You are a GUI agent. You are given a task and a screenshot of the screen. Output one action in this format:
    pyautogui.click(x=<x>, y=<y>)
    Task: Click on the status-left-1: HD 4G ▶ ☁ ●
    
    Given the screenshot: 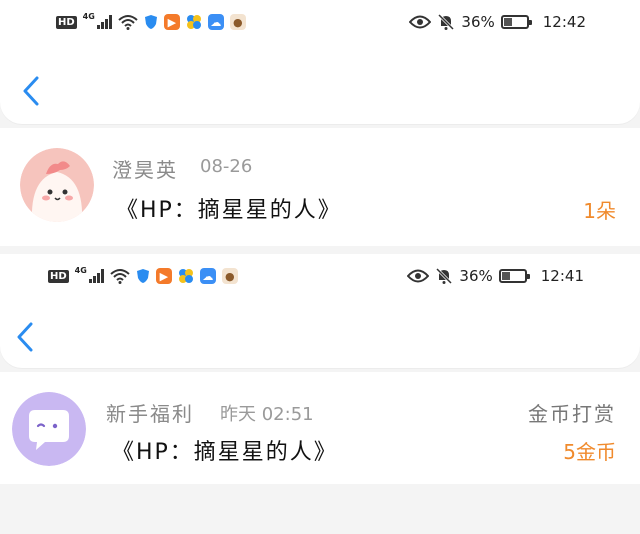 What is the action you would take?
    pyautogui.click(x=151, y=20)
    